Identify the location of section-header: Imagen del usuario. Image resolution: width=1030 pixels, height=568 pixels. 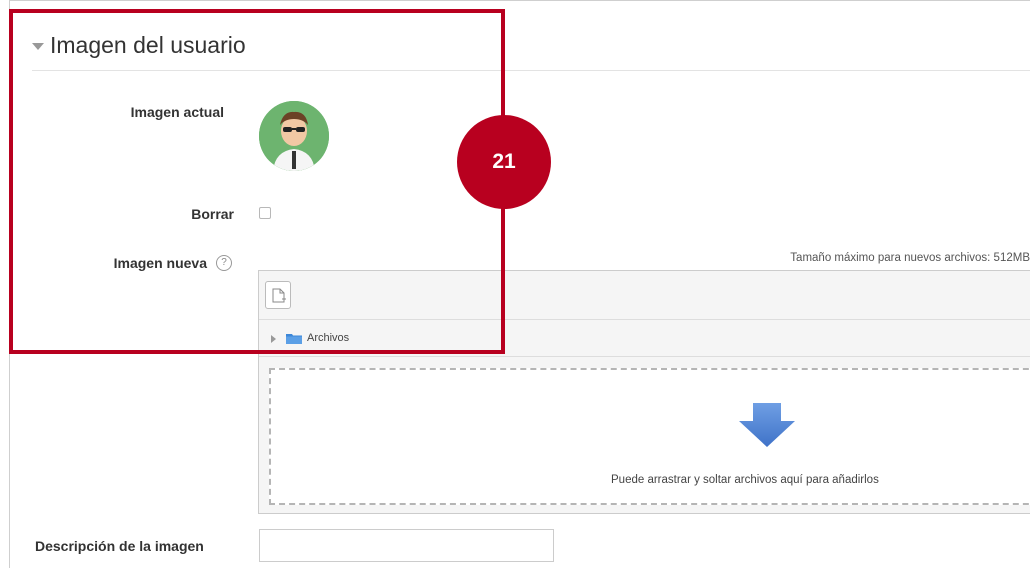
(139, 45).